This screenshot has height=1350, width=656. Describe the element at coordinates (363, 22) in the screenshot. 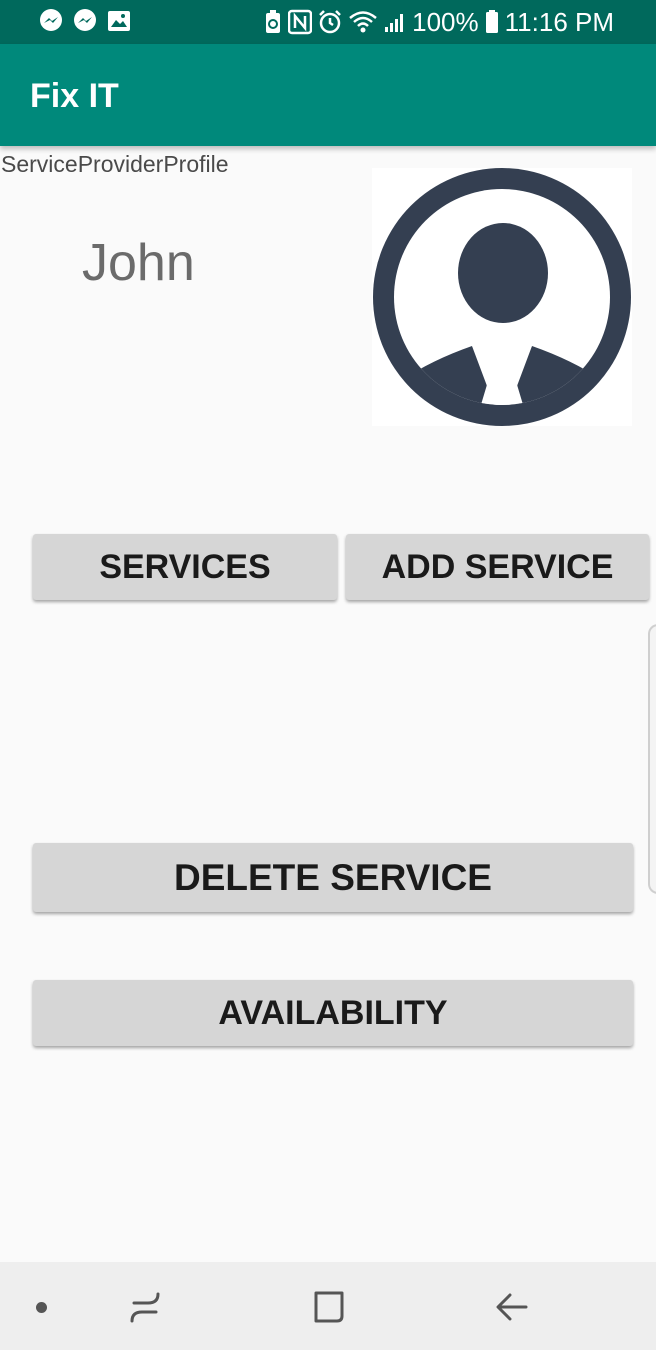

I see `wifi-icon` at that location.